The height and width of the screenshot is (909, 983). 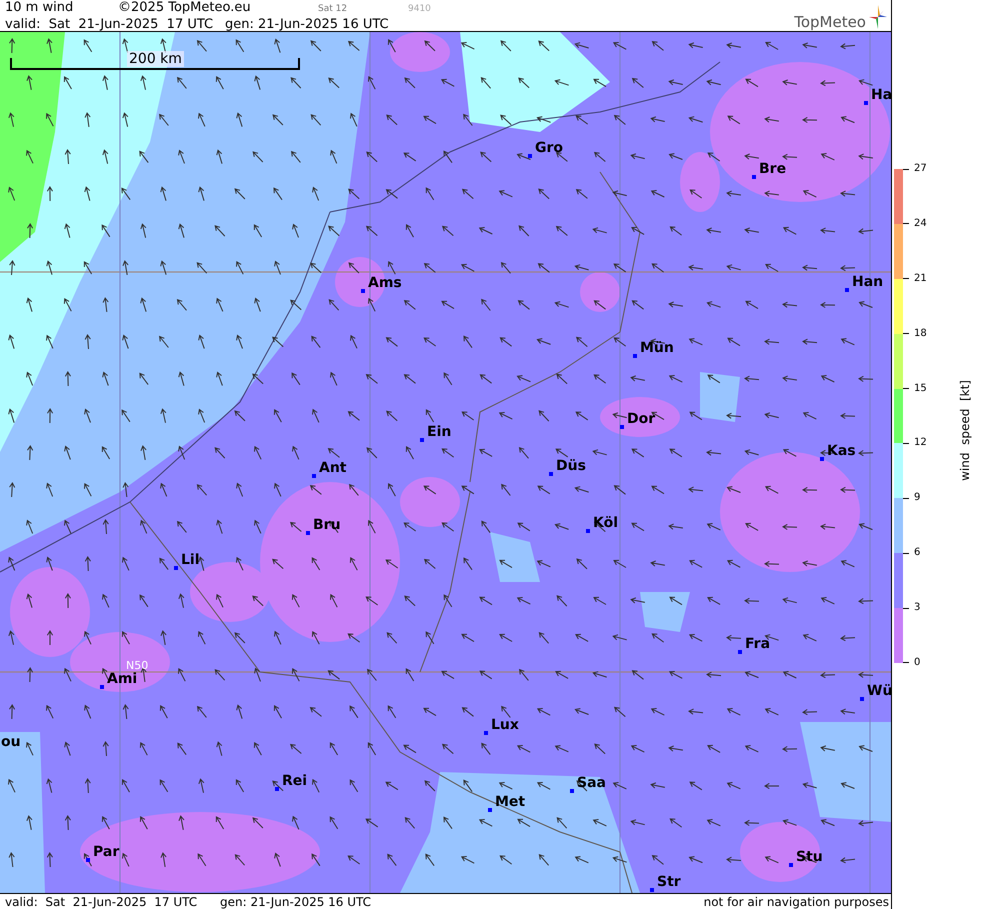 I want to click on city-label: Ein, so click(x=439, y=432).